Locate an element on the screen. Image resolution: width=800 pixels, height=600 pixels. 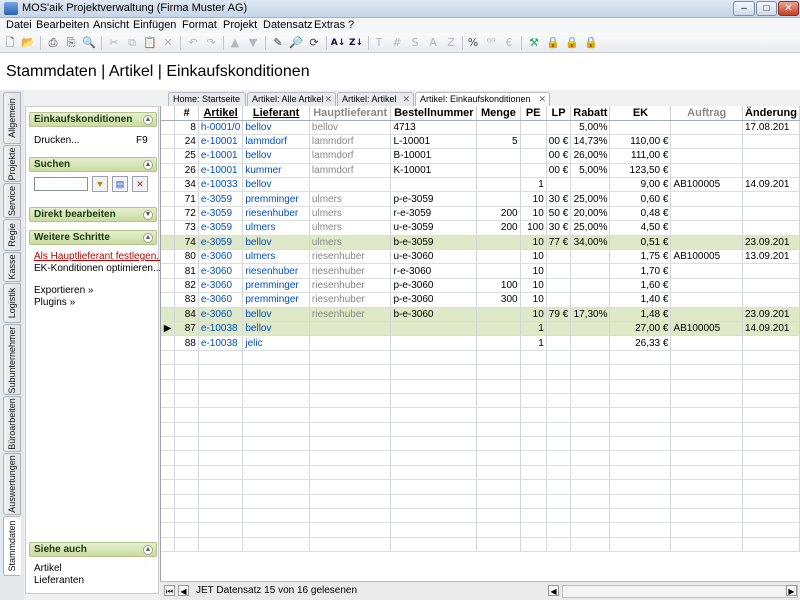
menu-ansicht: Ansicht is located at coordinates (111, 25).